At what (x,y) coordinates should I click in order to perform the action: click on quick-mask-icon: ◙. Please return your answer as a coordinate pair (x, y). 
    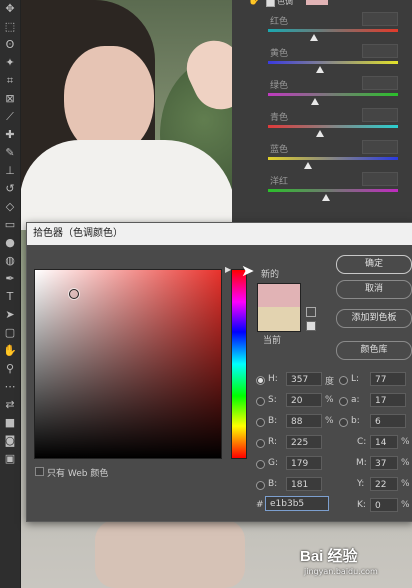
    Looking at the image, I should click on (10, 441).